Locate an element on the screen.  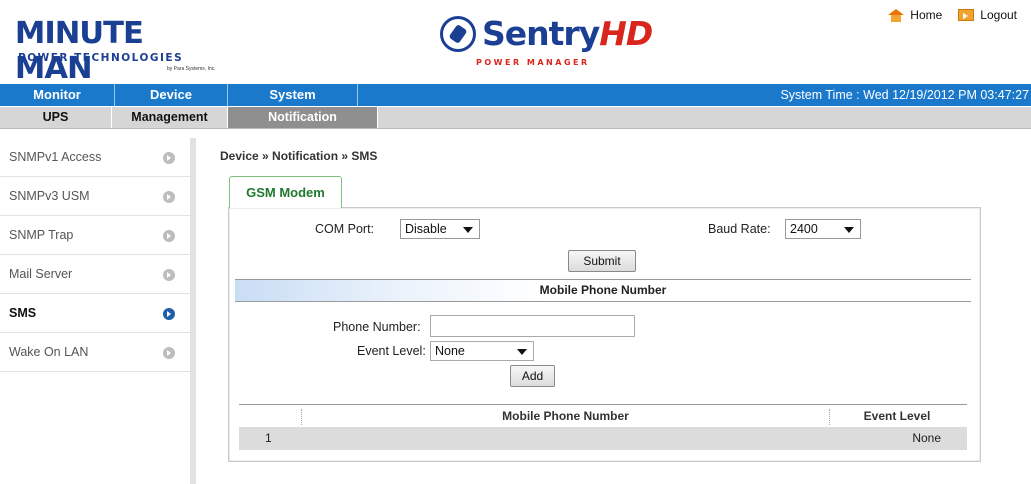
sidebar-item-snmpv1-access: SNMPv1 Access is located at coordinates (95, 157).